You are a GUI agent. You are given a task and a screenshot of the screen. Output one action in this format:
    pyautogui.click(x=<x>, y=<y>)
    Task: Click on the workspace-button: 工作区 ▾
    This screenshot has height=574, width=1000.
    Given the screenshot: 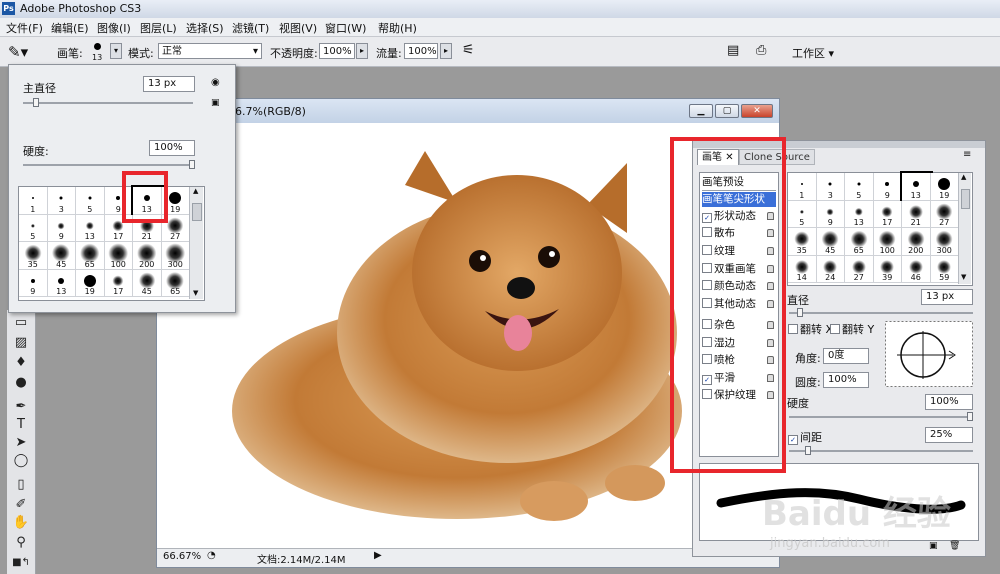 What is the action you would take?
    pyautogui.click(x=813, y=53)
    